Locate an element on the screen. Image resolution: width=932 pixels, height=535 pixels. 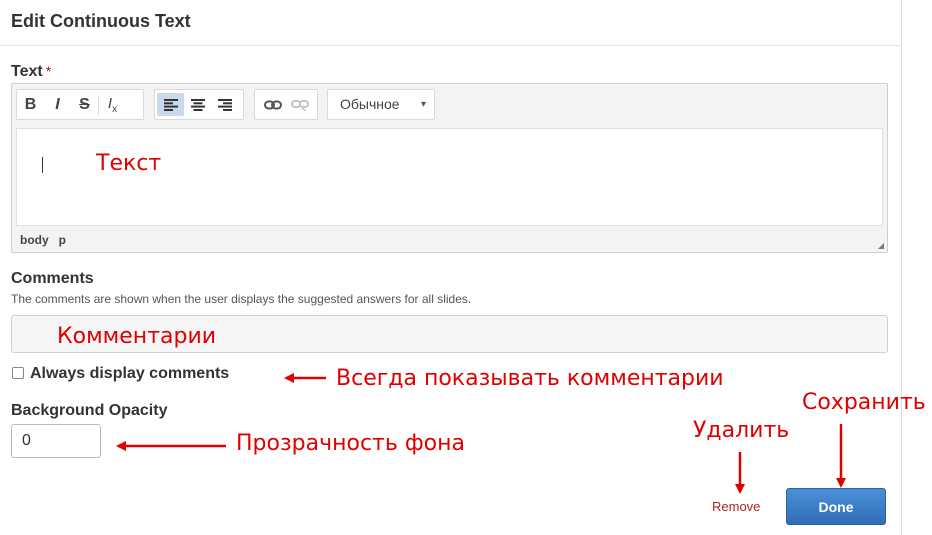
align-center-icon is located at coordinates (197, 104).